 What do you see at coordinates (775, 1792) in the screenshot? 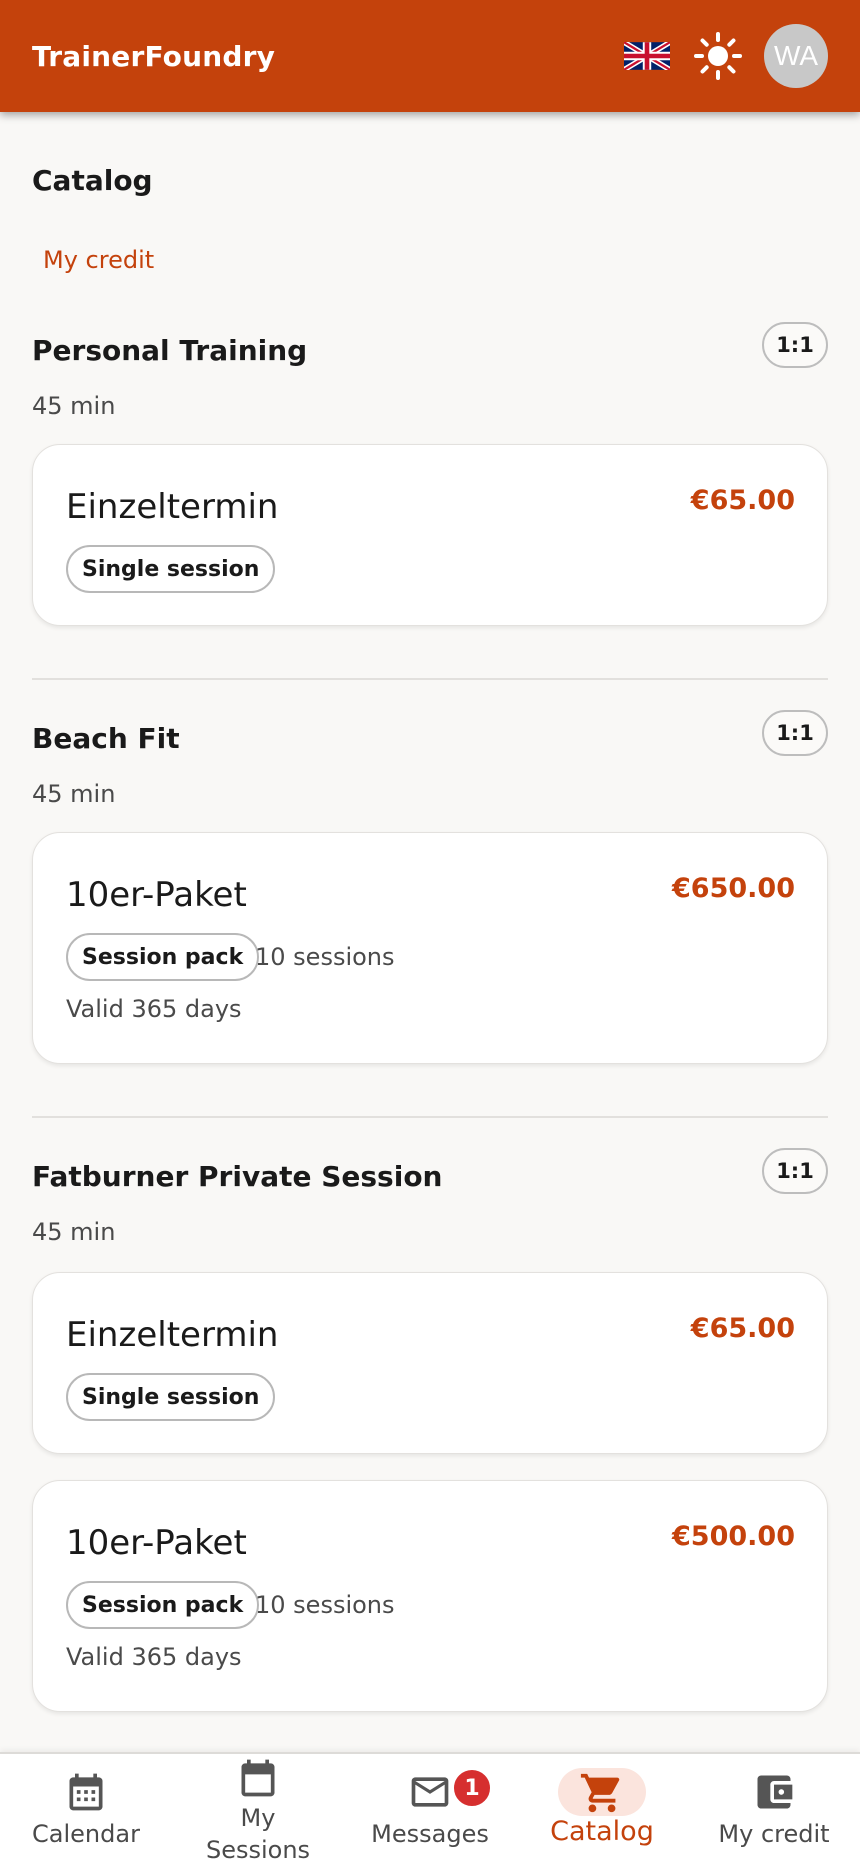
I see `wallet-icon` at bounding box center [775, 1792].